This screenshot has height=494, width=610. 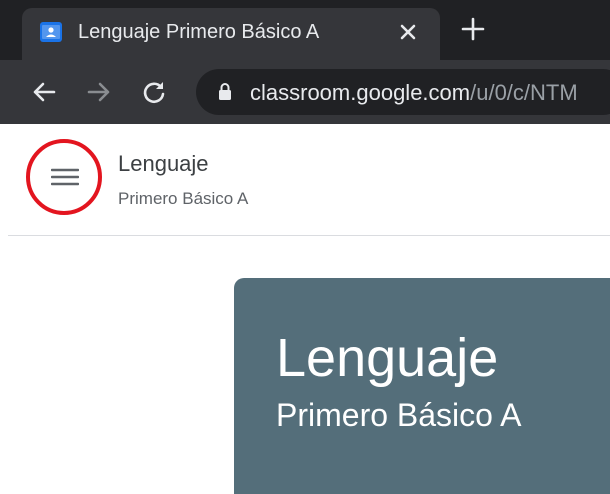 I want to click on banner-subtitle: Primero Básico A, so click(x=399, y=415).